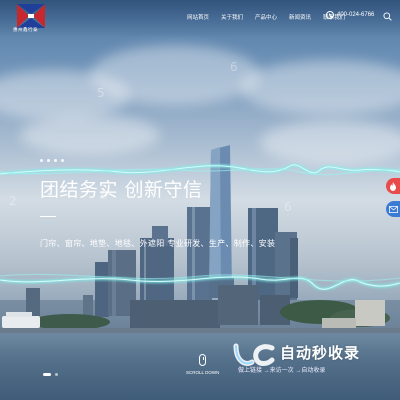 The image size is (400, 400). I want to click on phone-contact: 400-024-6766, so click(350, 15).